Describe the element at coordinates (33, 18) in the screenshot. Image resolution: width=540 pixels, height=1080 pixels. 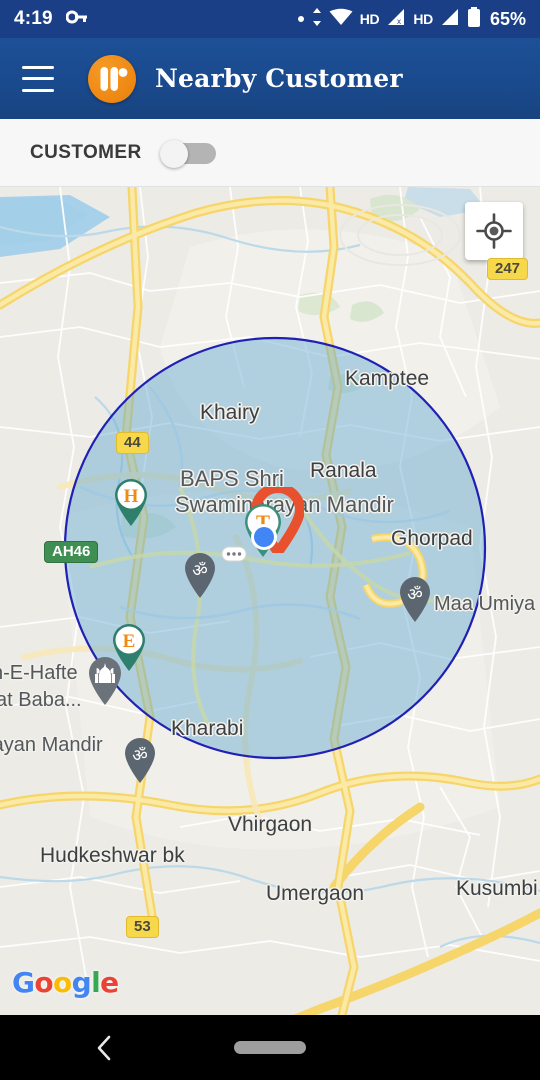
I see `status-clock: 4:19` at that location.